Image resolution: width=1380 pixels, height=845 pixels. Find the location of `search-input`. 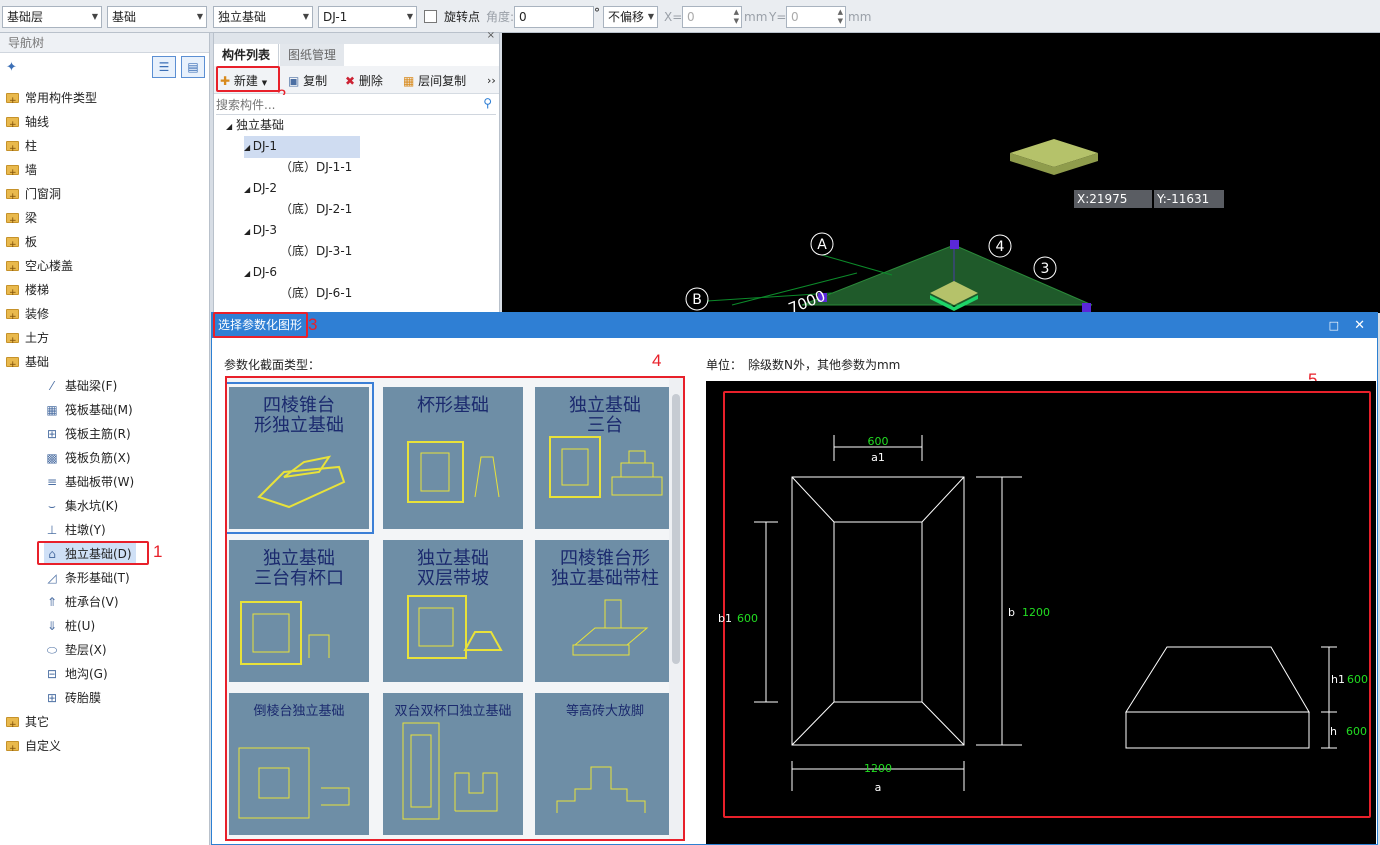

search-input is located at coordinates (341, 104).